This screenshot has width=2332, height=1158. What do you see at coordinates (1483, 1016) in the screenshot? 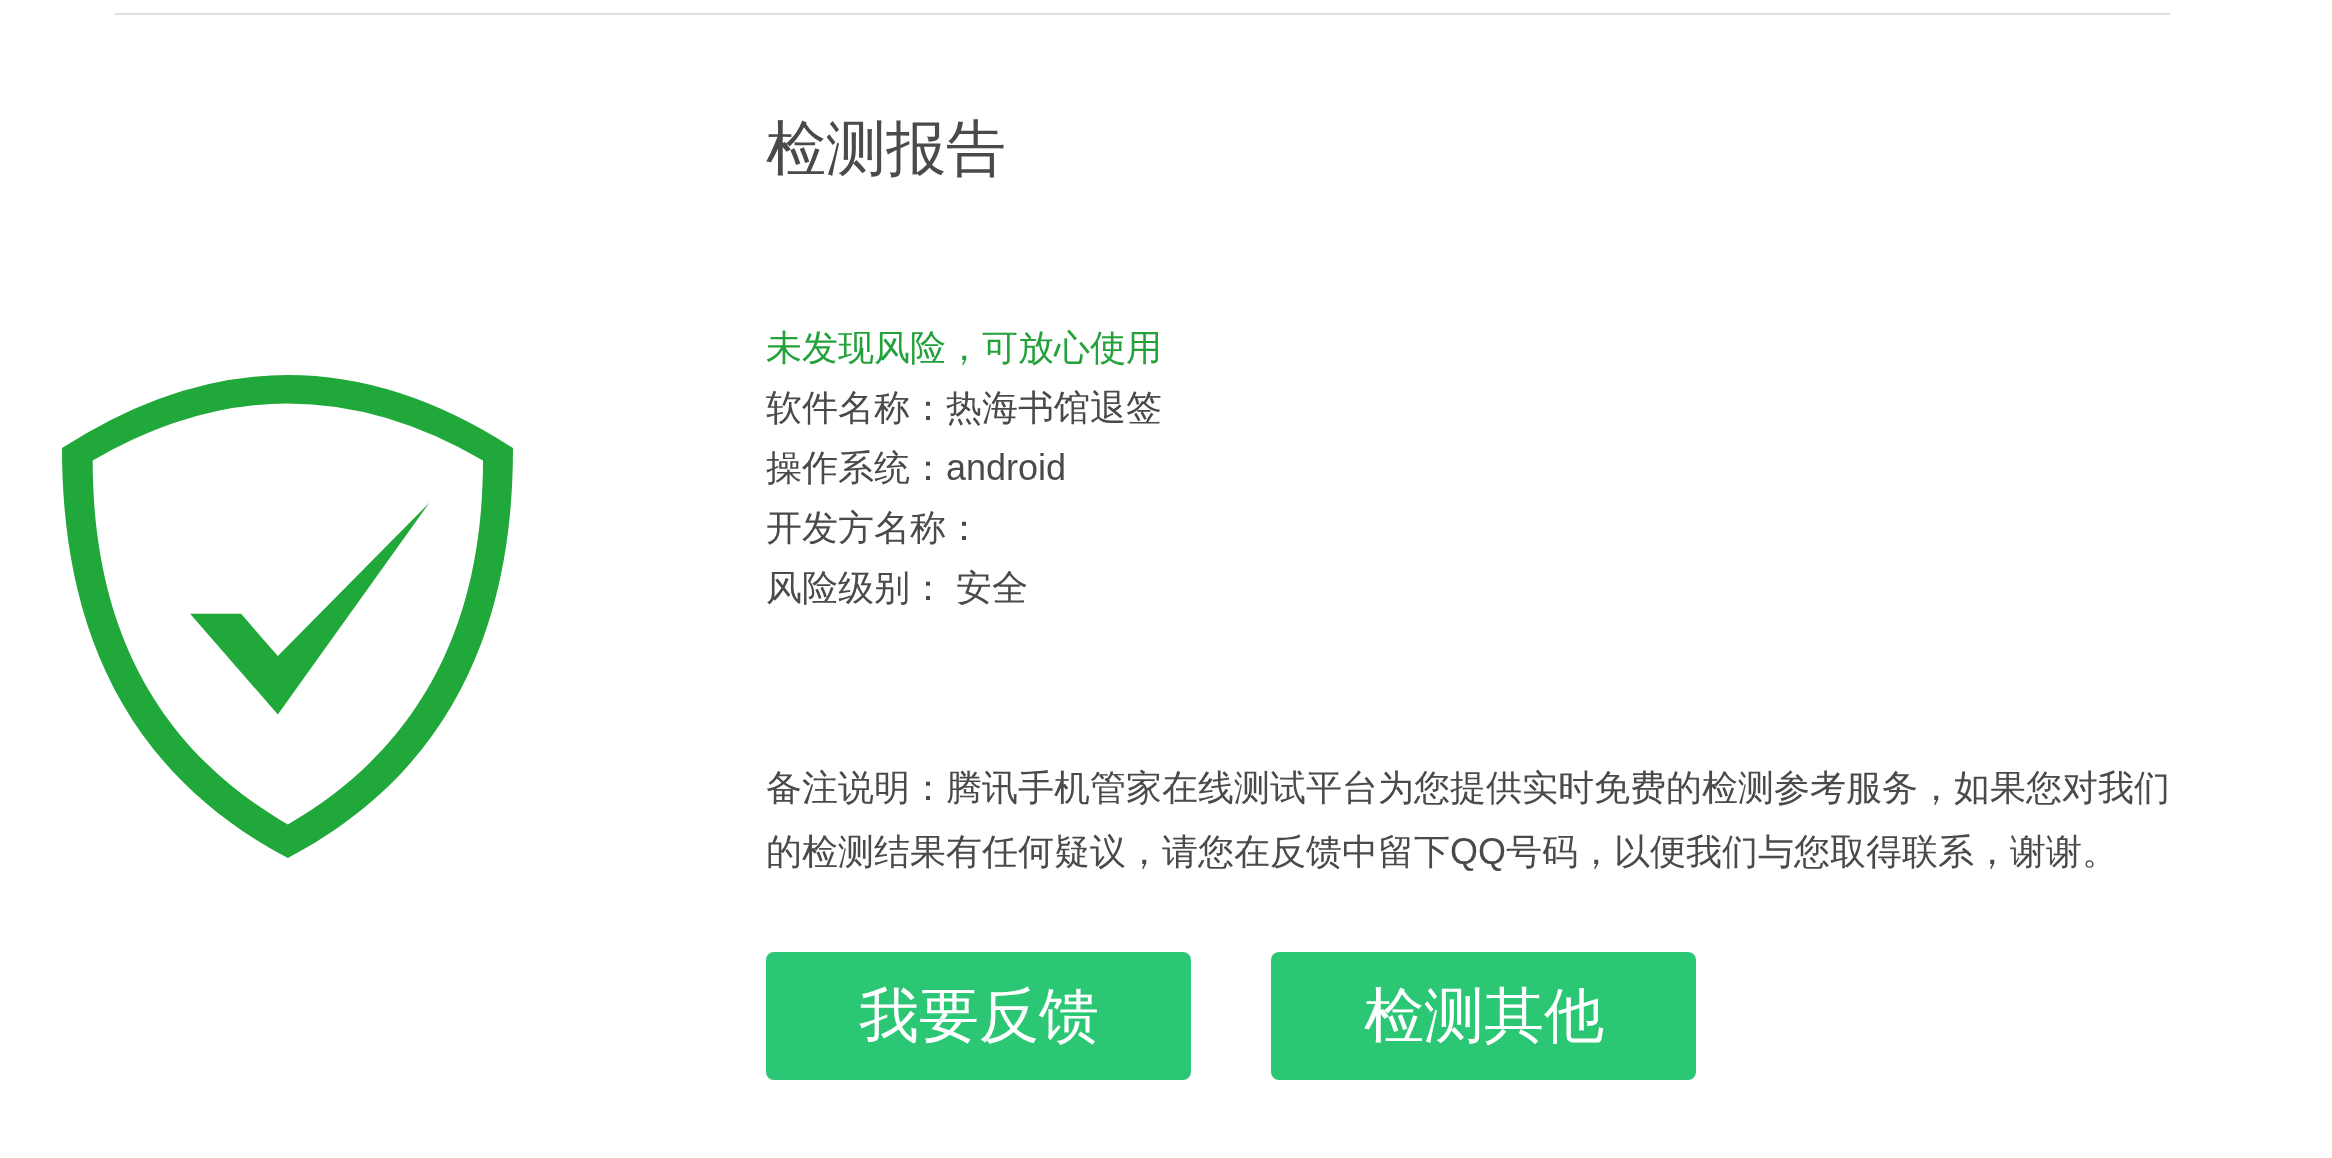
I see `action-button: 检测其他` at bounding box center [1483, 1016].